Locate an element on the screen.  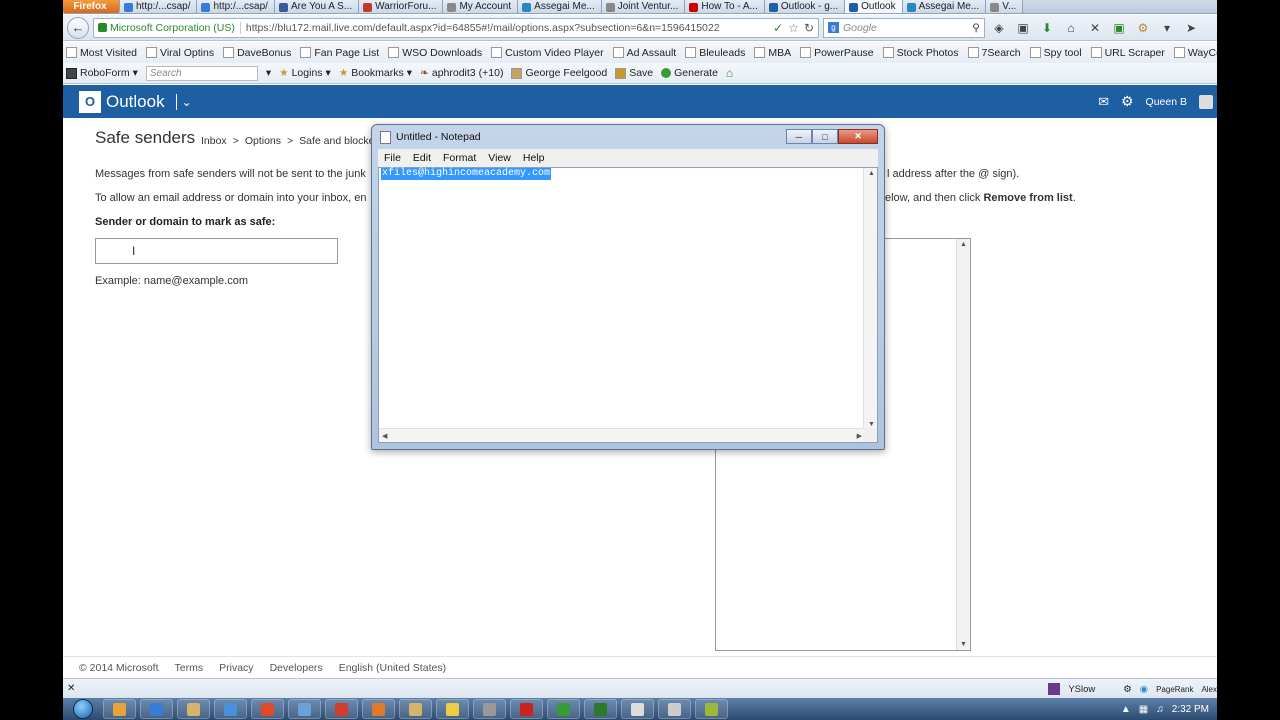
scroll-up-arrow-icon: ▲ is located at coordinates (963, 244).